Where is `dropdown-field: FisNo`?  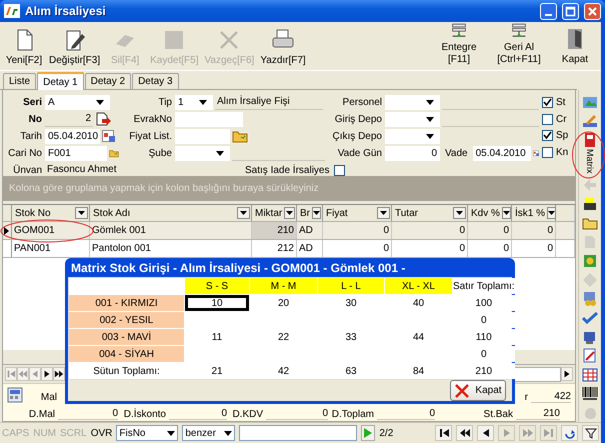
dropdown-field: FisNo is located at coordinates (147, 433).